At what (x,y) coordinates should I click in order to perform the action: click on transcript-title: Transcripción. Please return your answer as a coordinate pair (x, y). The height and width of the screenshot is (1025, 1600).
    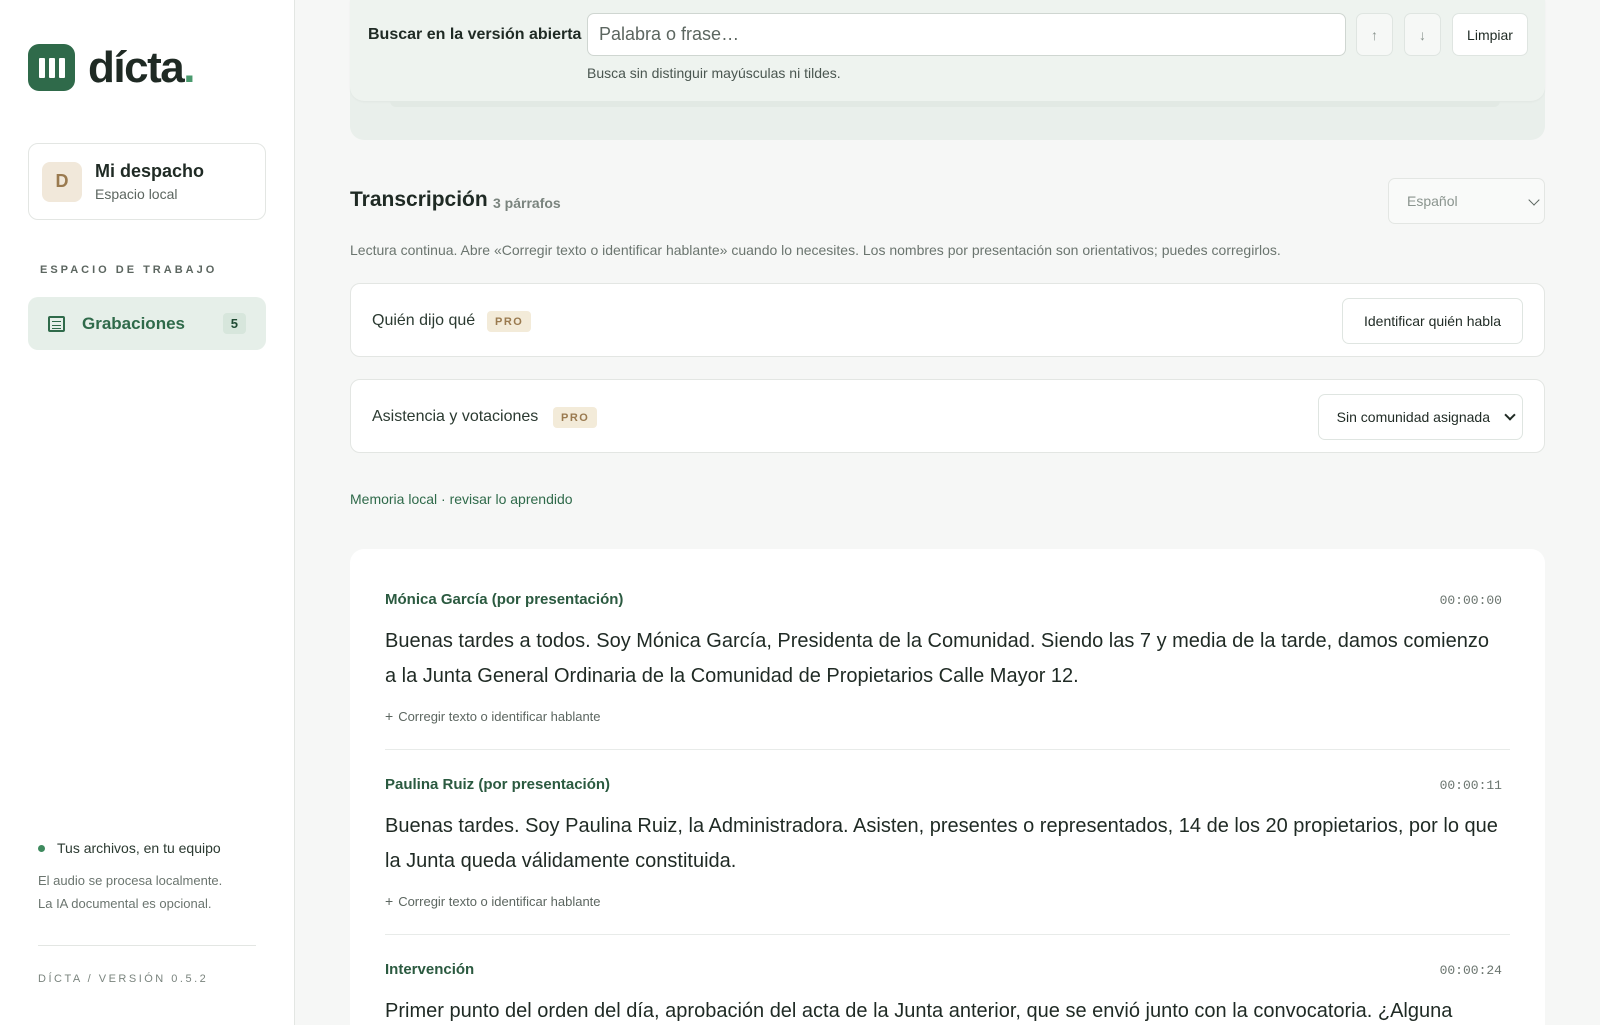
    Looking at the image, I should click on (419, 199).